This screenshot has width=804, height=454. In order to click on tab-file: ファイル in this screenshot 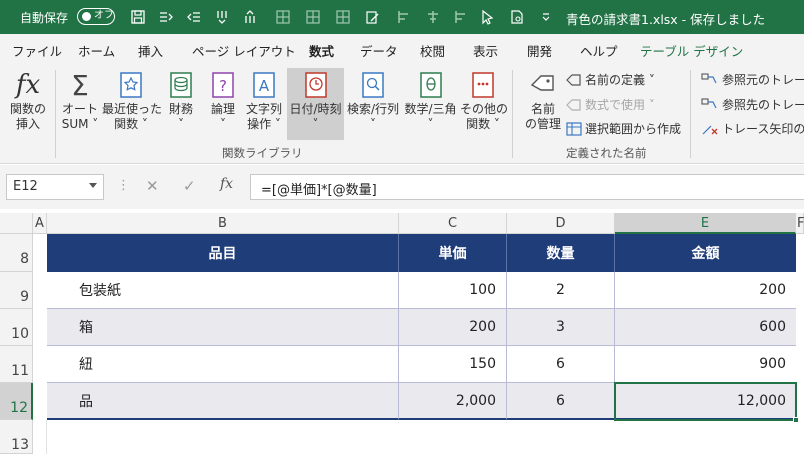, I will do `click(37, 50)`.